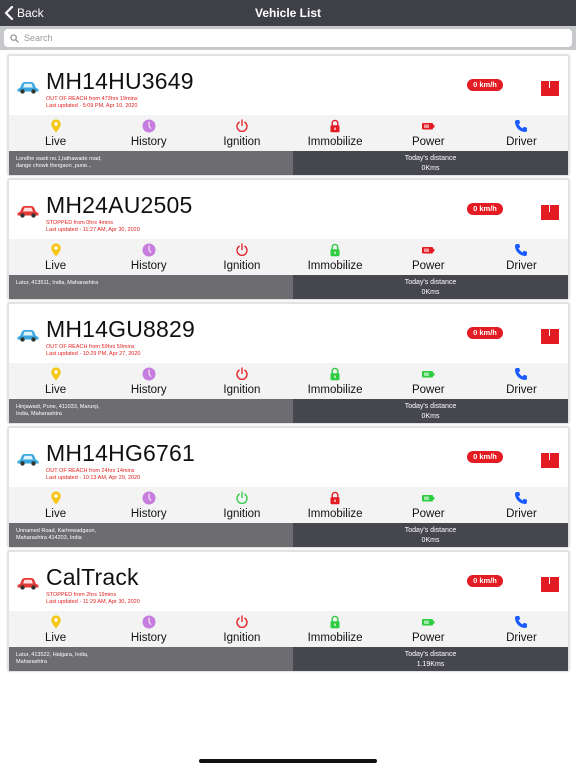 The image size is (576, 768). Describe the element at coordinates (93, 478) in the screenshot. I see `last-updated: Last updated - 10:13 AM, Apr 29, 2020` at that location.